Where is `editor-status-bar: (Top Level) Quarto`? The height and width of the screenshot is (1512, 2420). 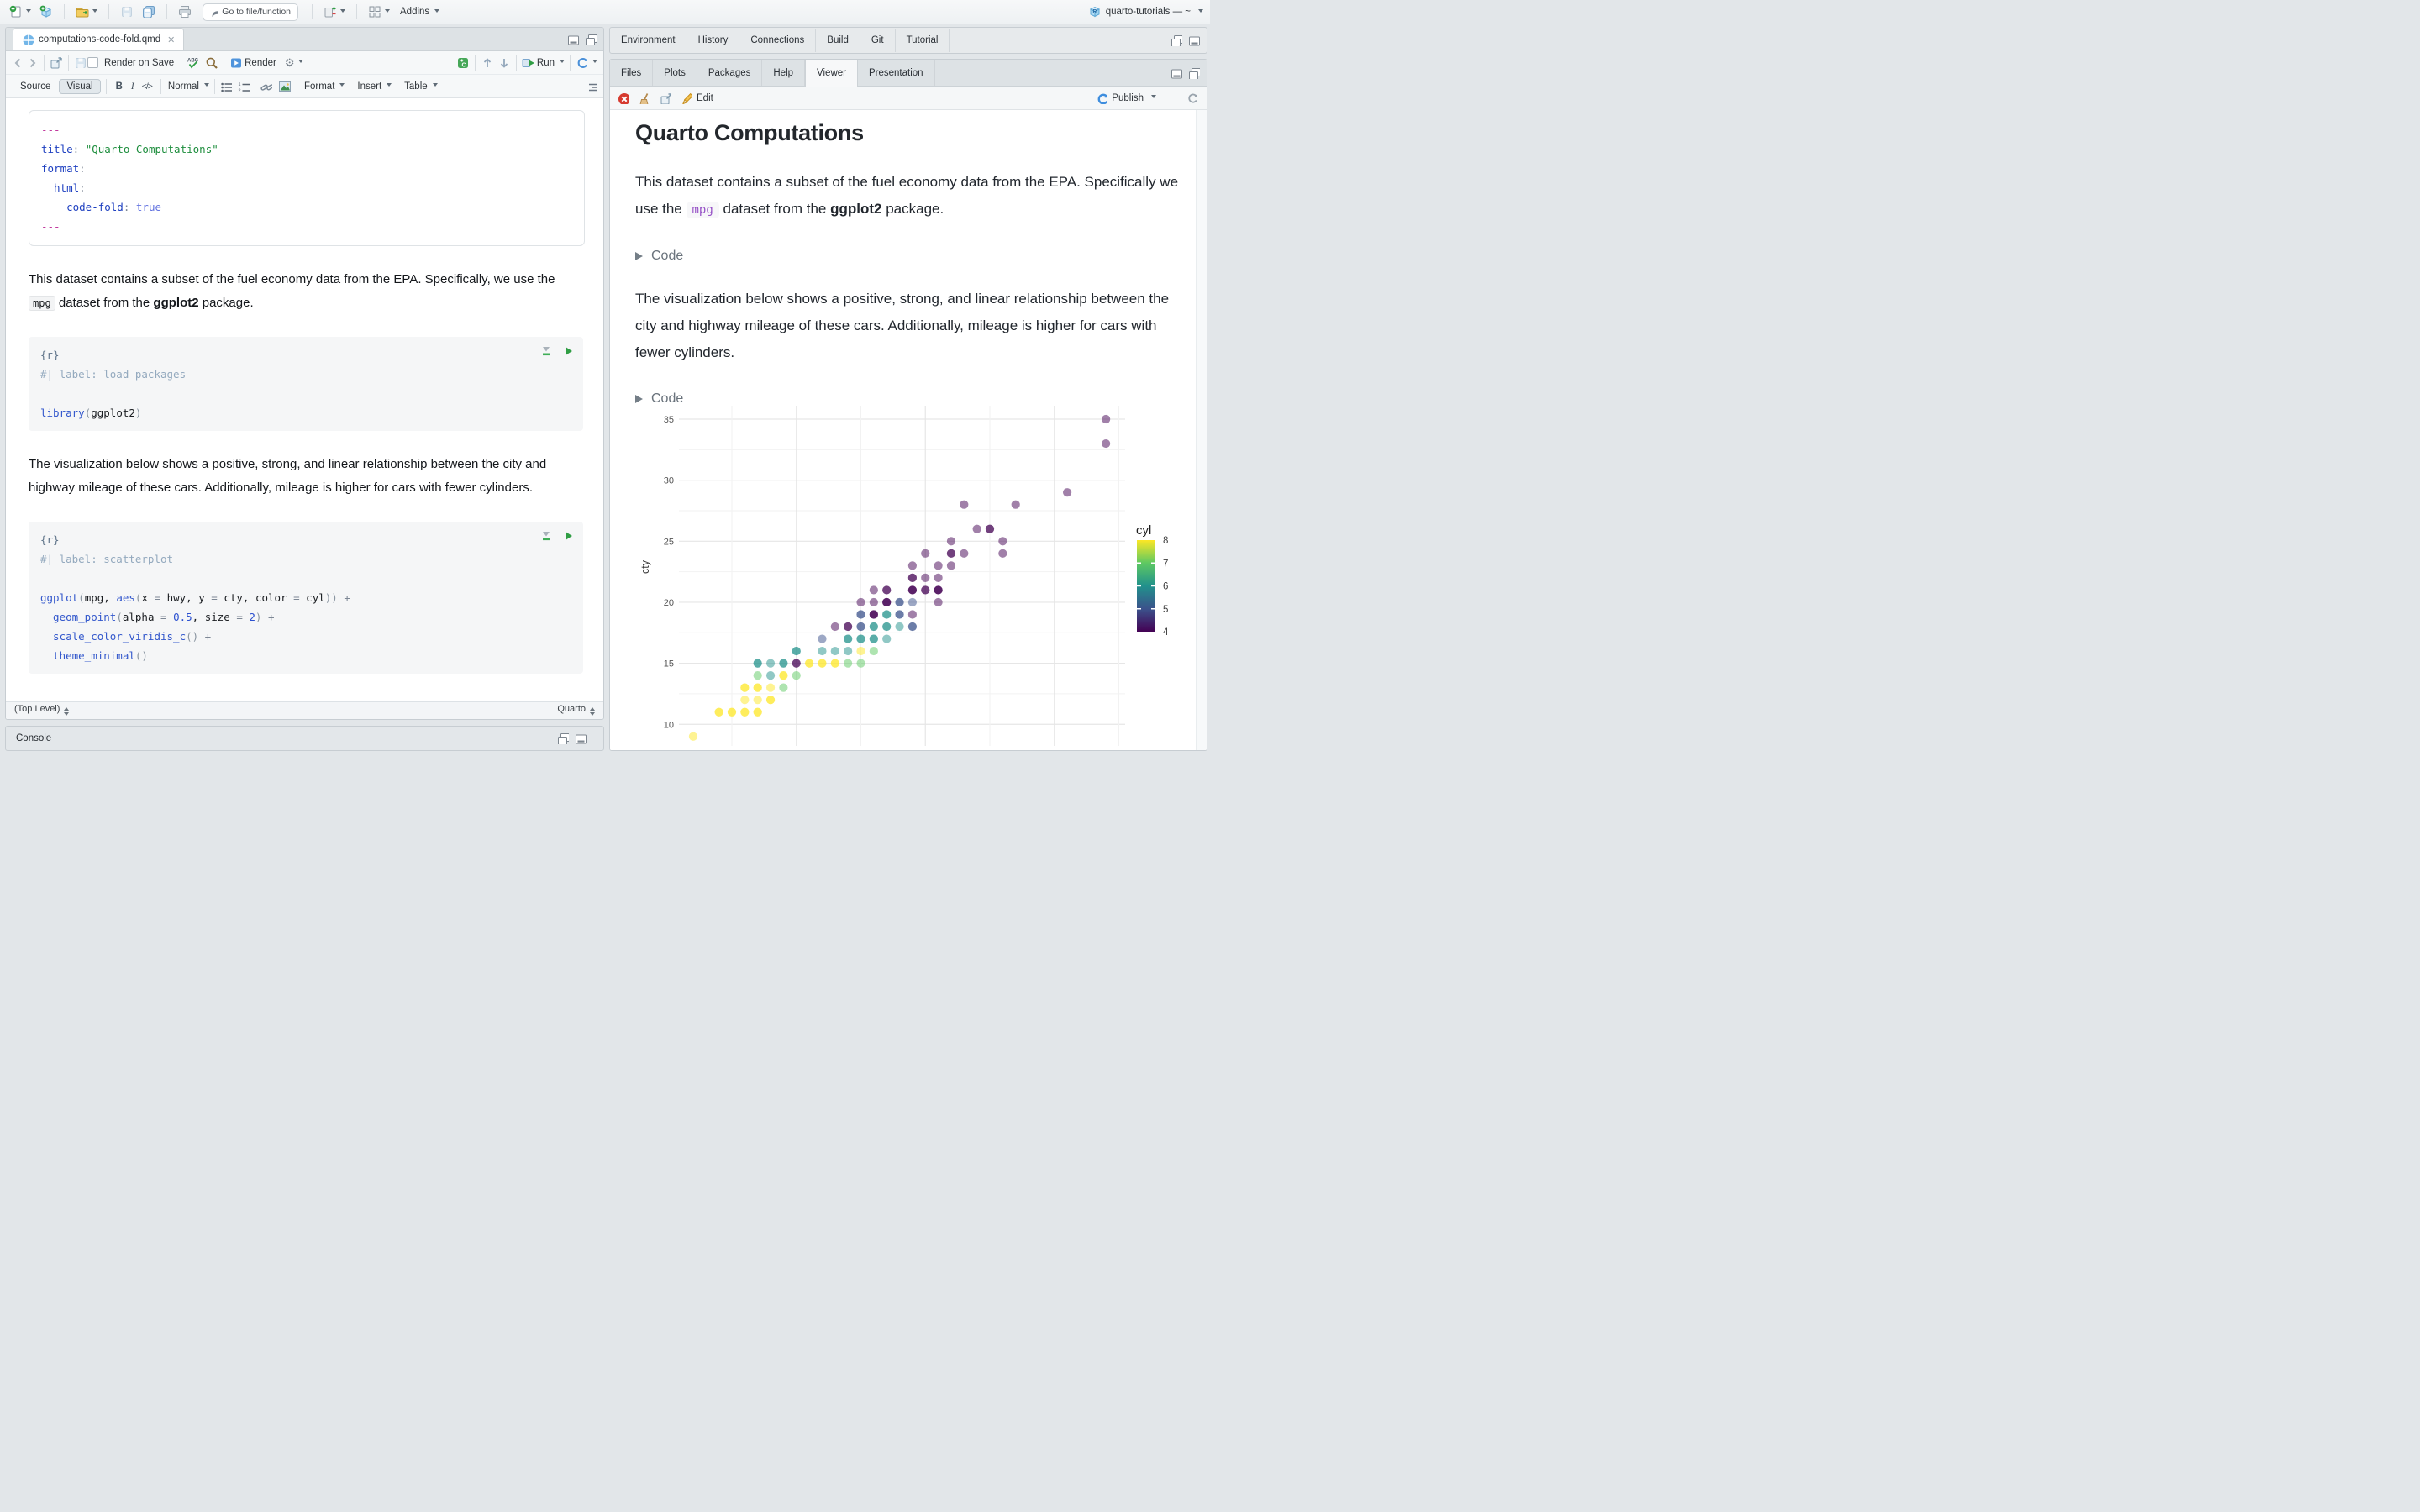 editor-status-bar: (Top Level) Quarto is located at coordinates (304, 710).